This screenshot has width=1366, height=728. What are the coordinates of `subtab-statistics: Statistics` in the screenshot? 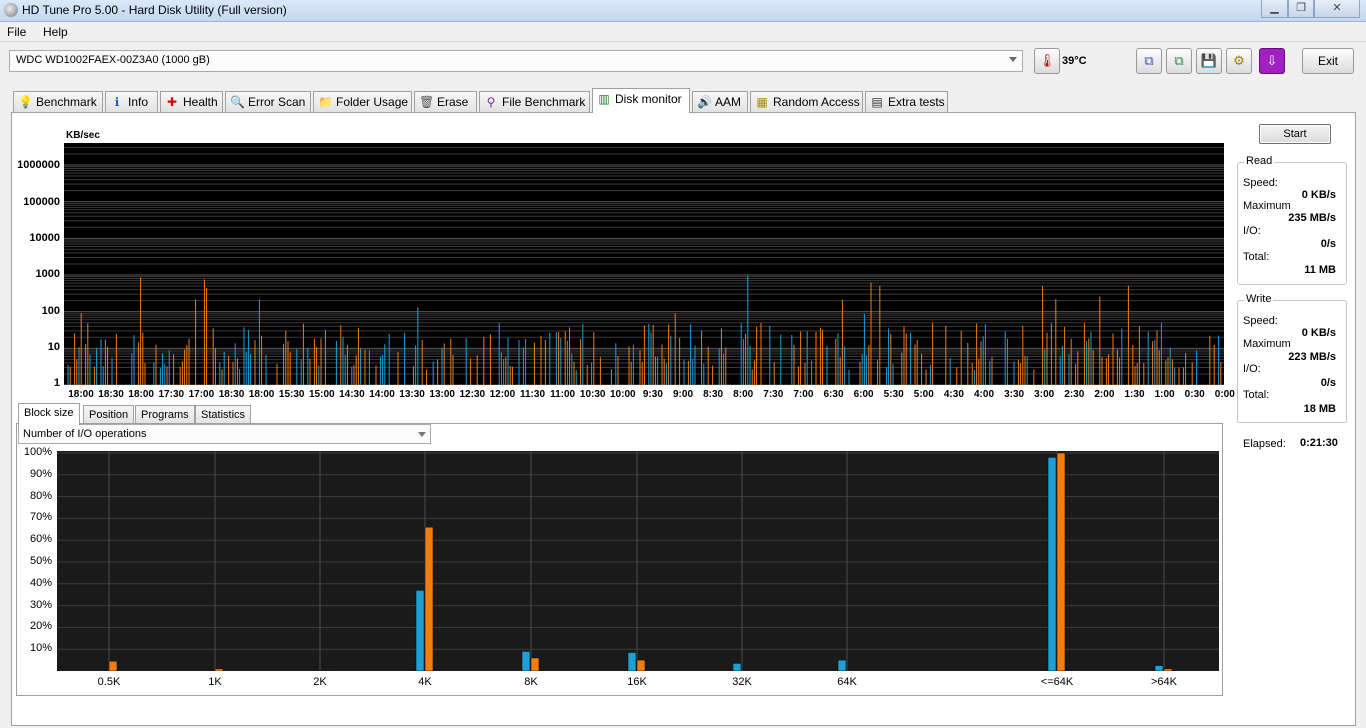 It's located at (223, 414).